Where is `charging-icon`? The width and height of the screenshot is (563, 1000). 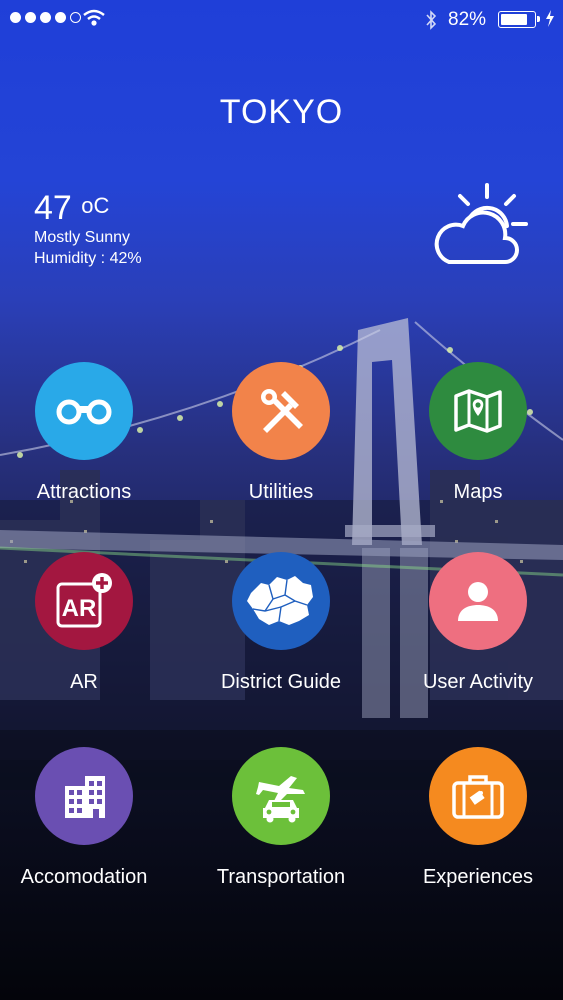 charging-icon is located at coordinates (550, 18).